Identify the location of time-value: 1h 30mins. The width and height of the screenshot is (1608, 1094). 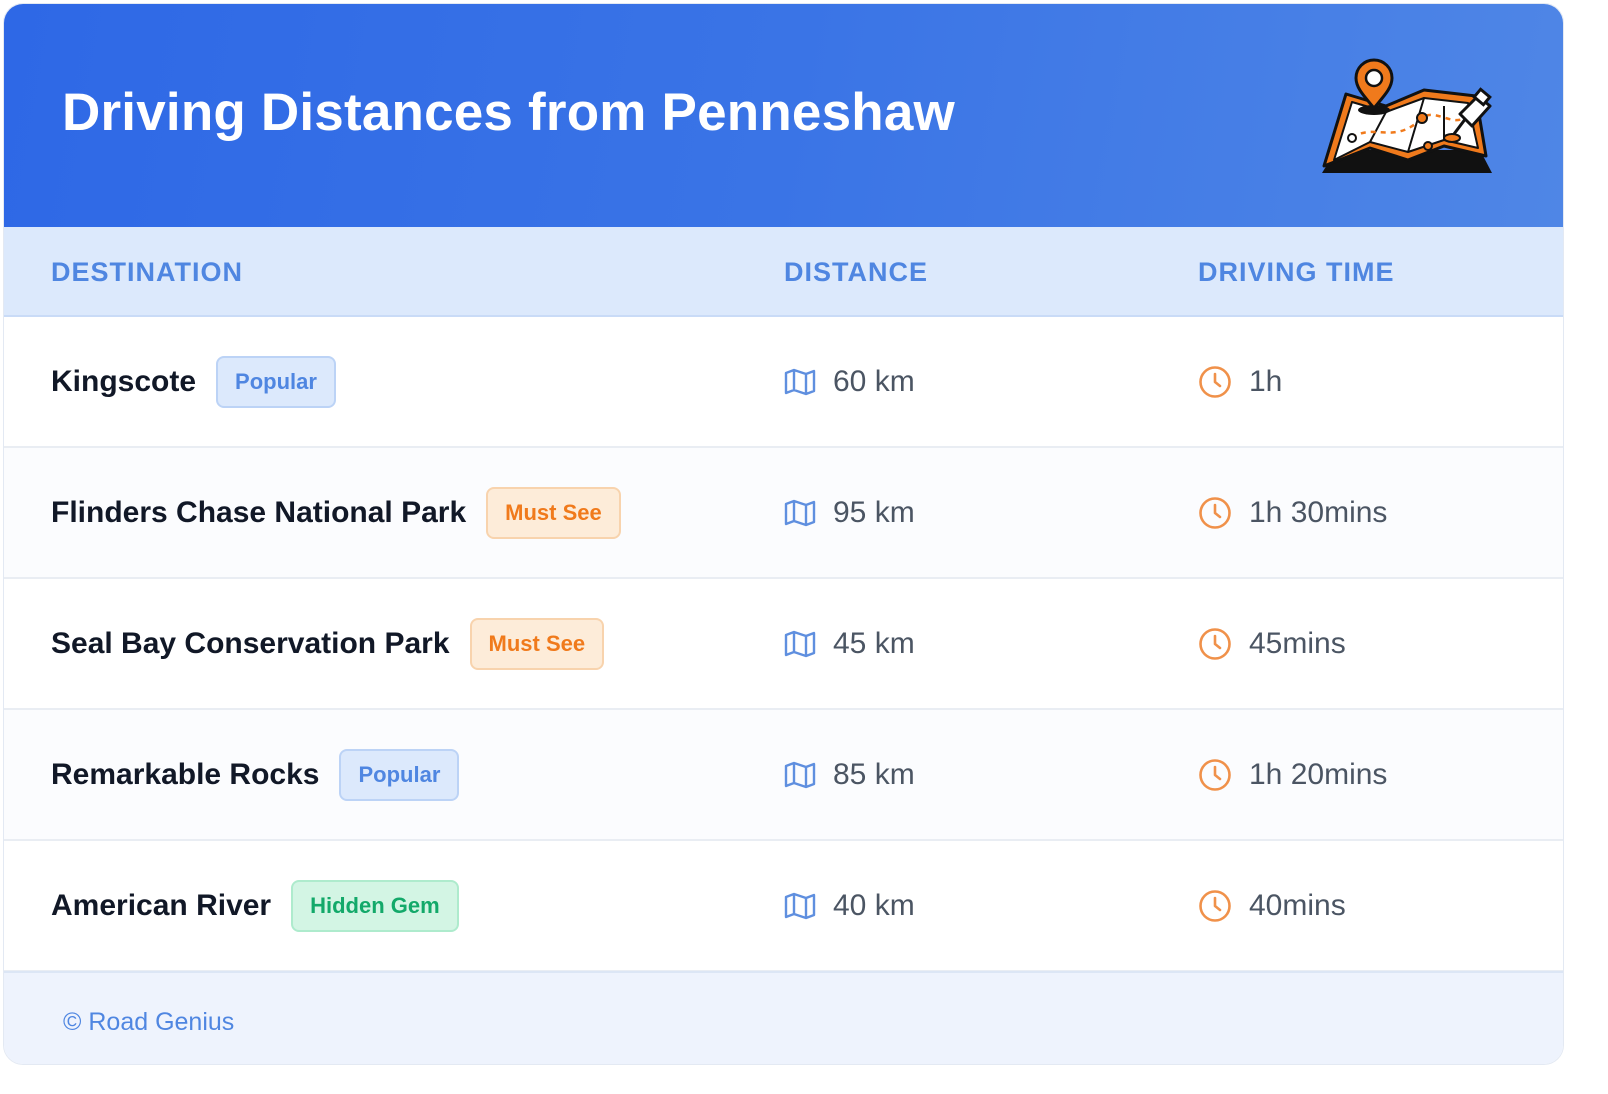
(1318, 512).